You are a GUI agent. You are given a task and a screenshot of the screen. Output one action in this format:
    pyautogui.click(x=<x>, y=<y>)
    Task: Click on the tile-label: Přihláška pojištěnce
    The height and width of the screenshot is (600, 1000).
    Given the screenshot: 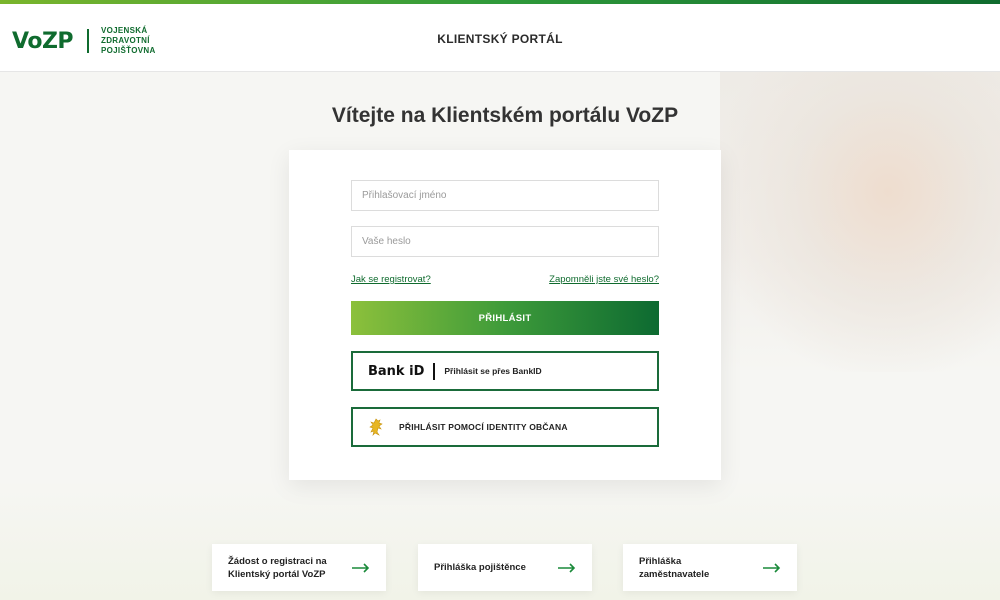 What is the action you would take?
    pyautogui.click(x=480, y=567)
    